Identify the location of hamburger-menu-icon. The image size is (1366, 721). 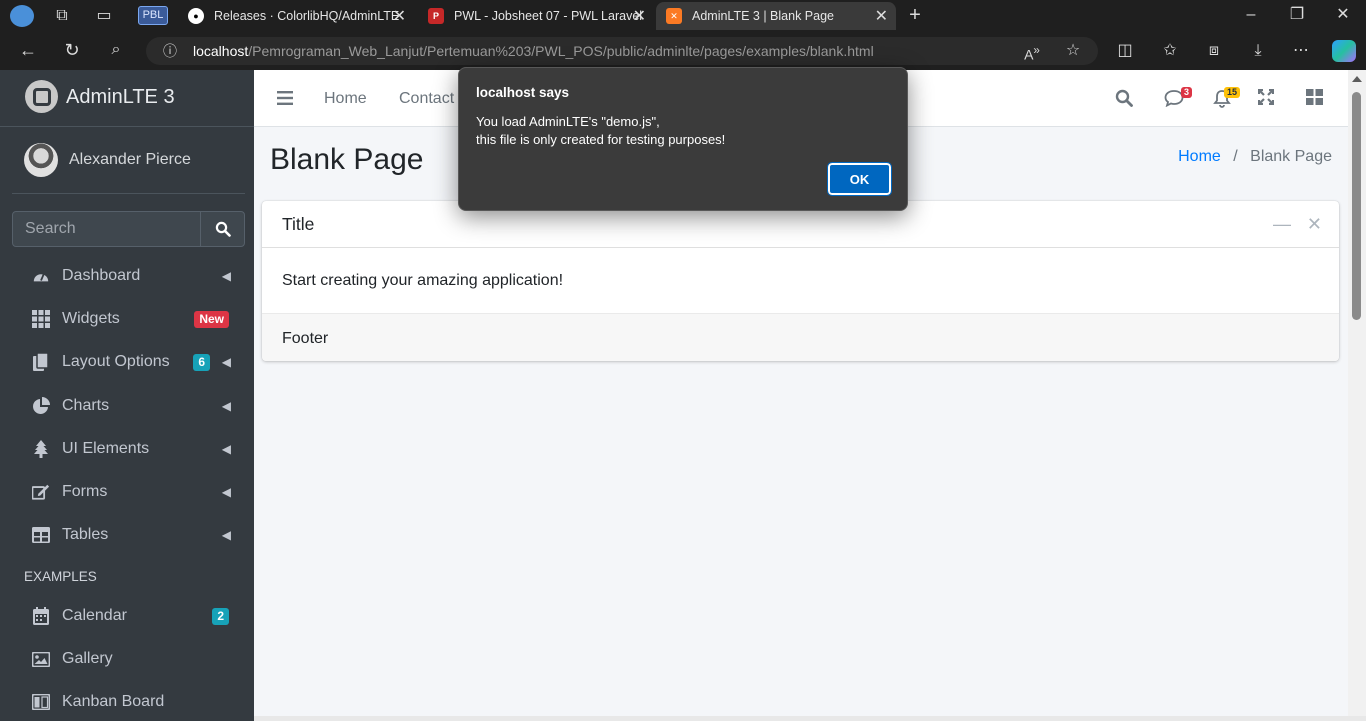
(285, 98).